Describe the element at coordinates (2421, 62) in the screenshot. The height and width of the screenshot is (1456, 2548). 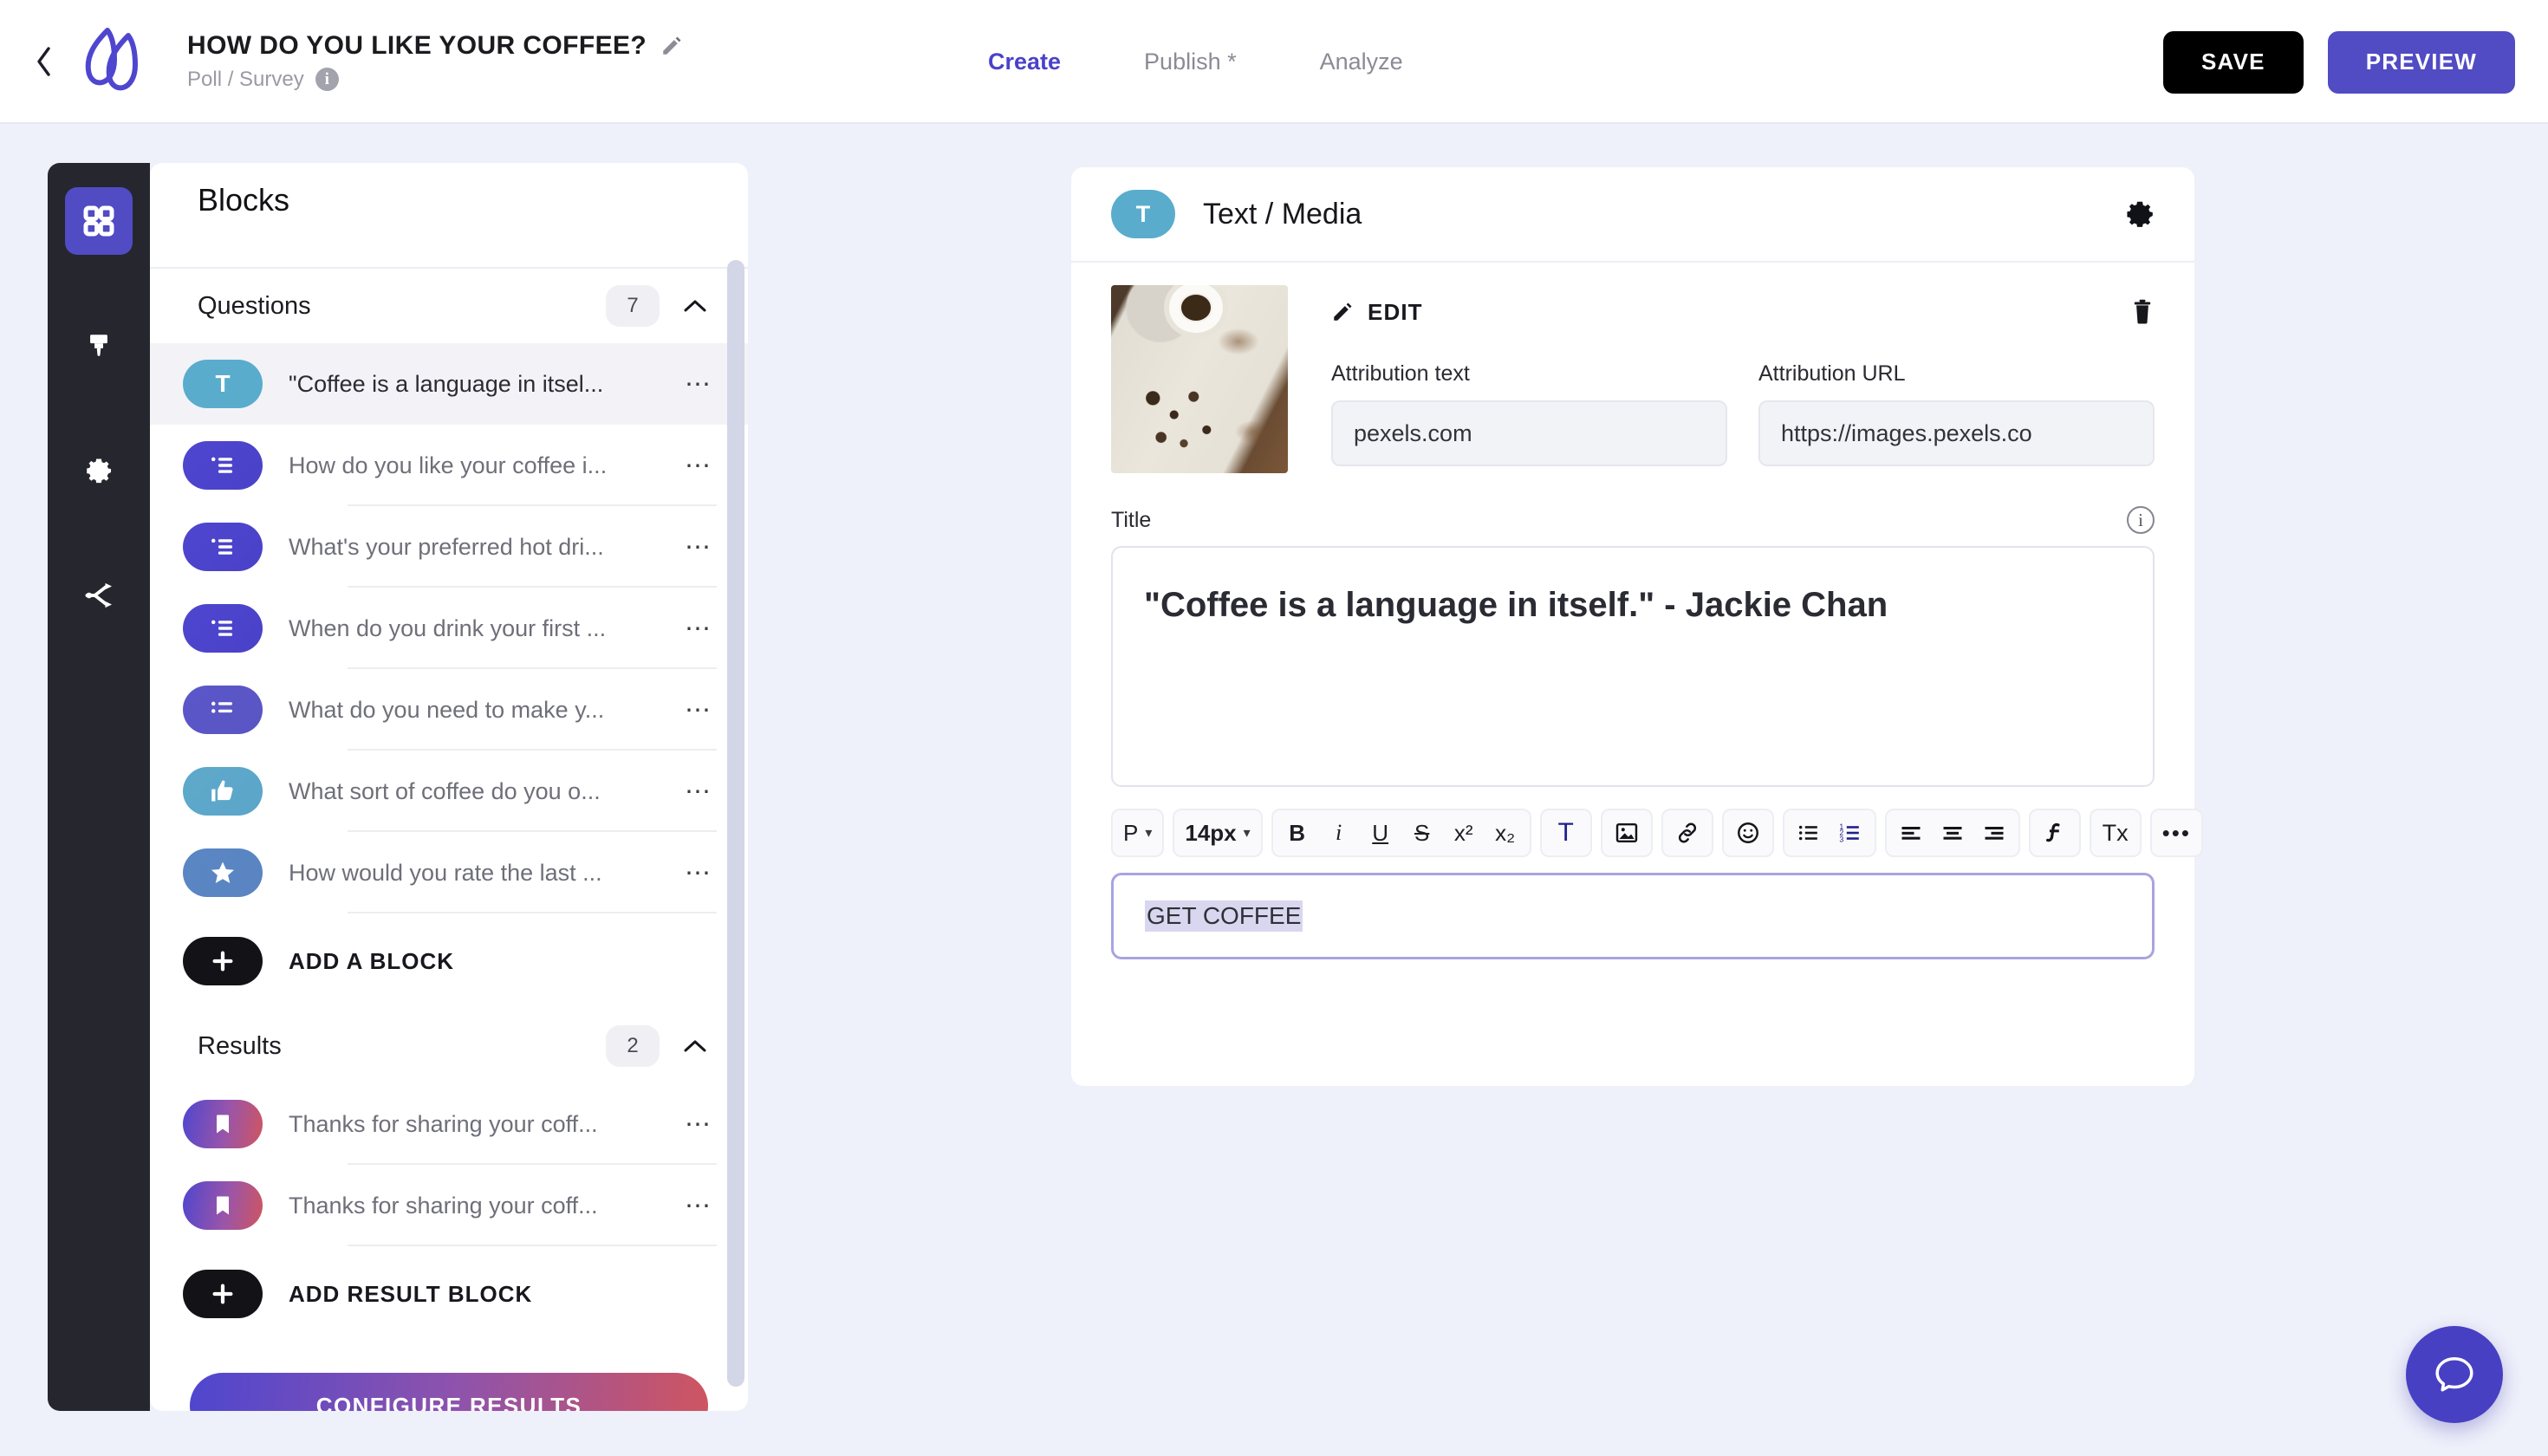
I see `preview-button: PREVIEW` at that location.